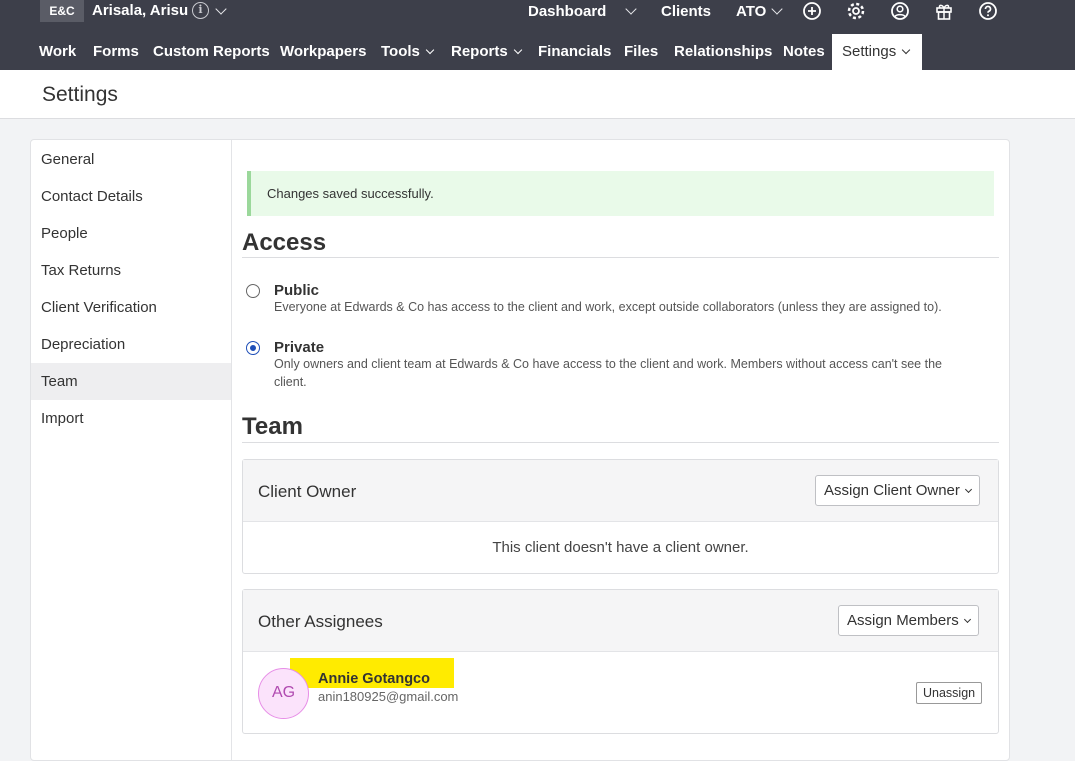  I want to click on assign-client-owner-button: Assign Client Owner, so click(897, 490).